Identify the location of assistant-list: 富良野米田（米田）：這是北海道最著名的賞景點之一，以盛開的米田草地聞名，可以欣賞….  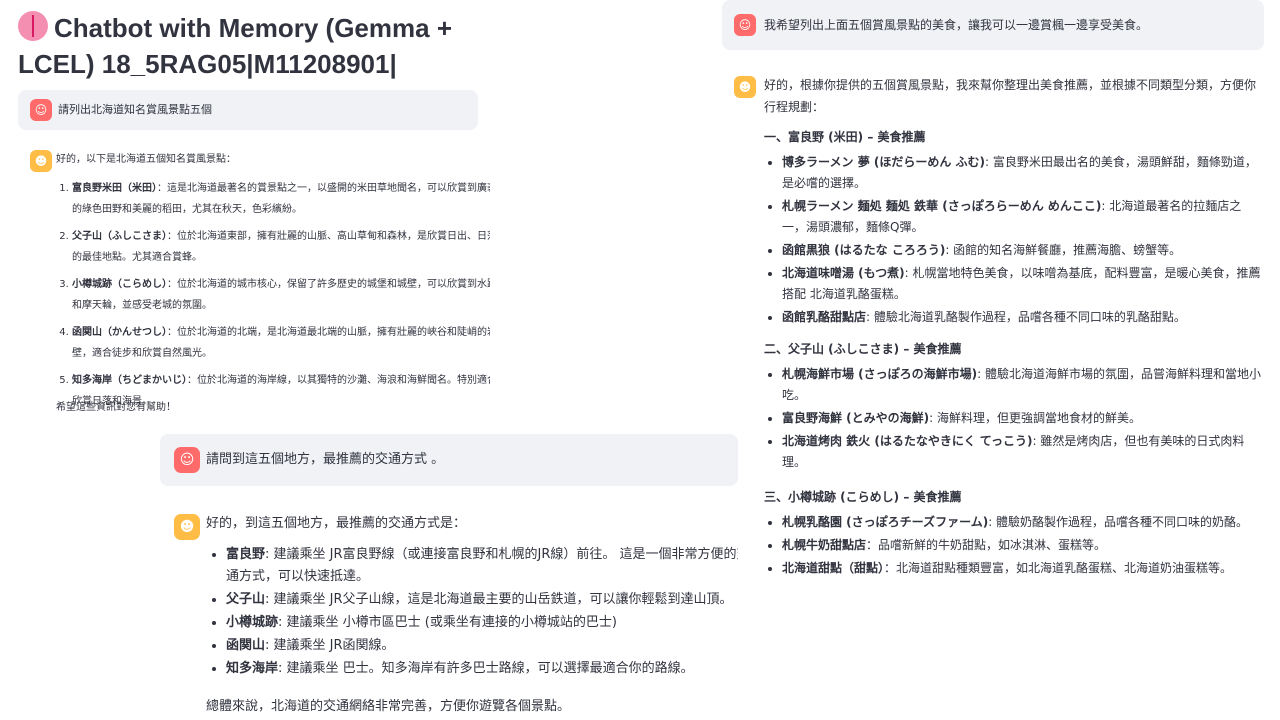
(273, 298).